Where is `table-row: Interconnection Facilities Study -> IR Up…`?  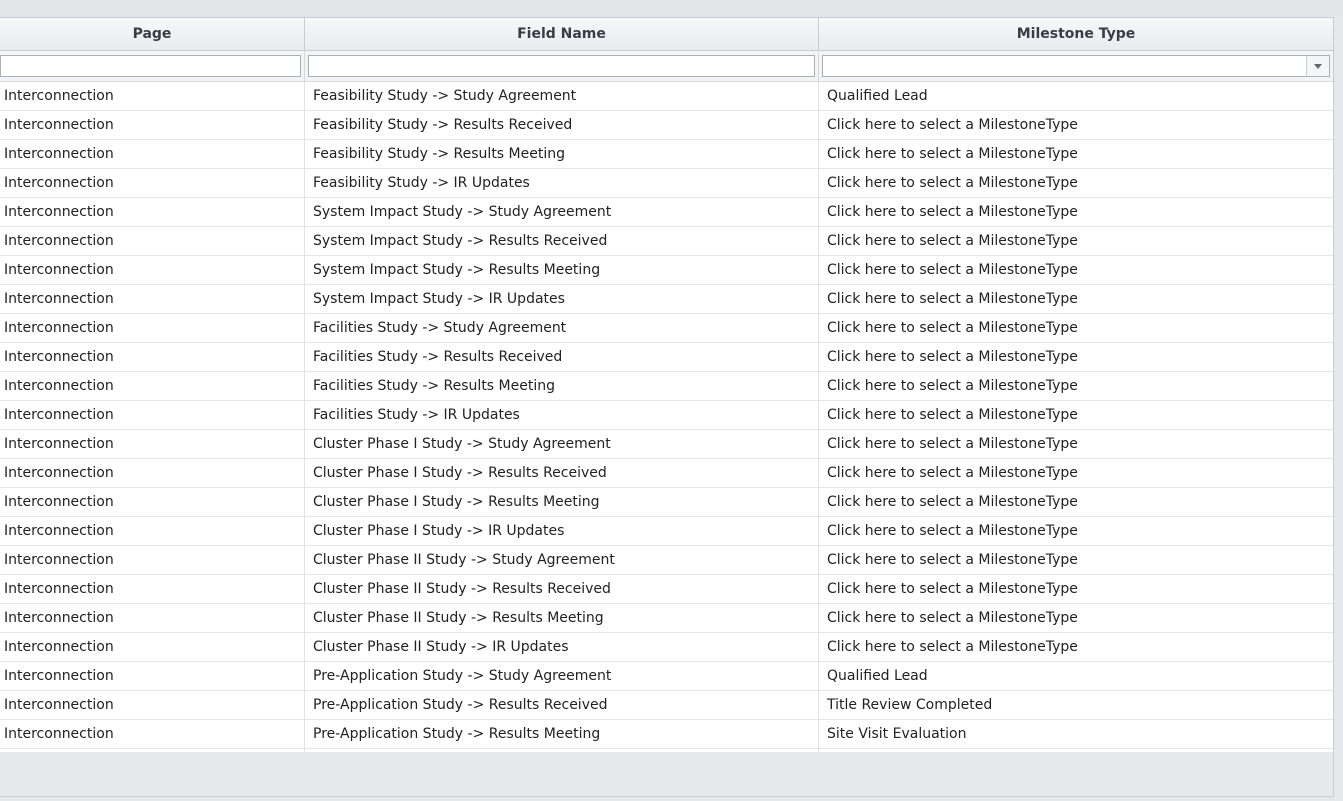 table-row: Interconnection Facilities Study -> IR Up… is located at coordinates (666, 415).